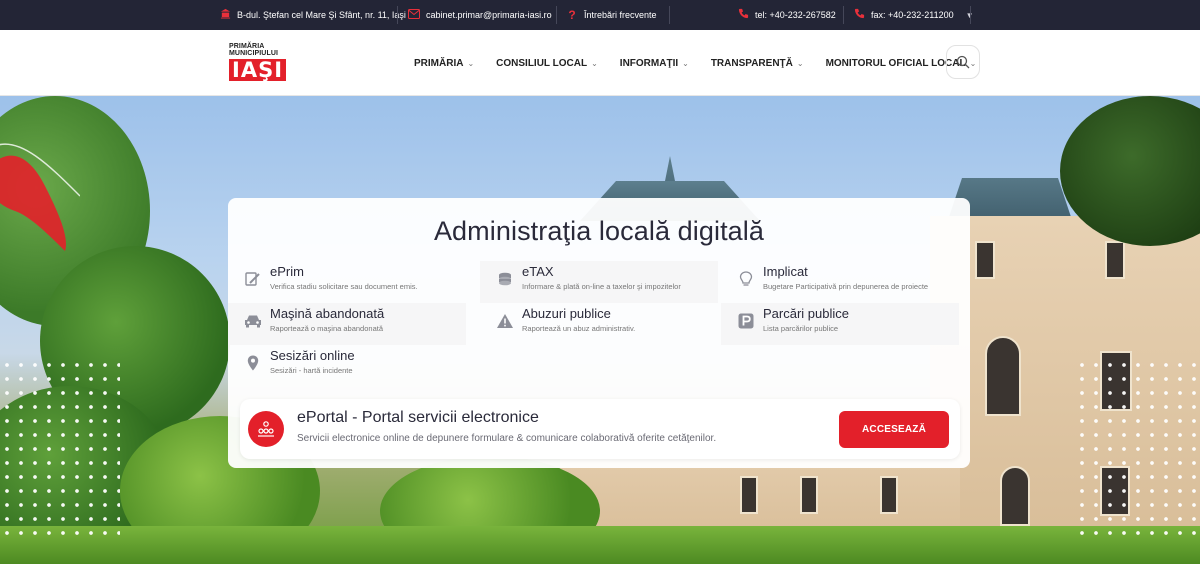 This screenshot has height=564, width=1200. I want to click on service-description: Raportează un abuz administrativ., so click(579, 328).